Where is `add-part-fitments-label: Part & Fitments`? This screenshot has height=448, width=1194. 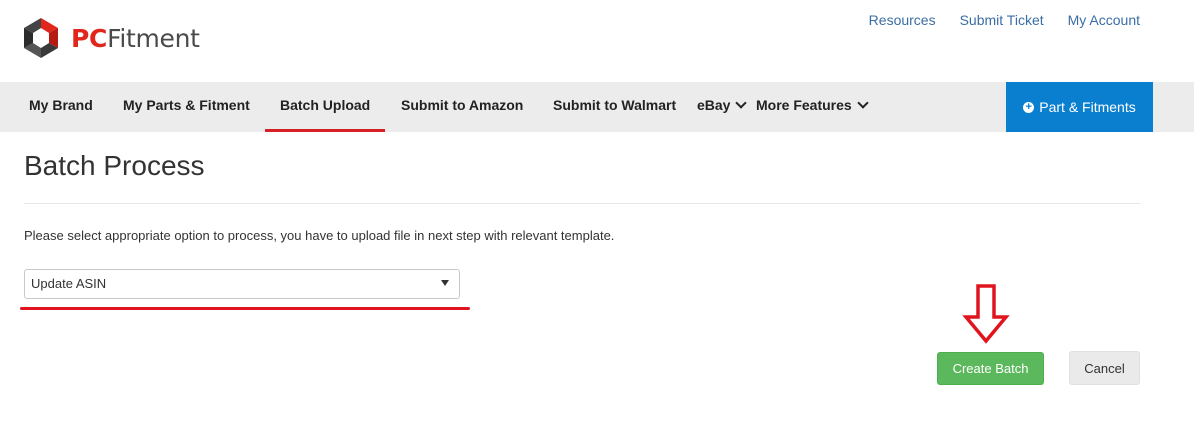
add-part-fitments-label: Part & Fitments is located at coordinates (1087, 107).